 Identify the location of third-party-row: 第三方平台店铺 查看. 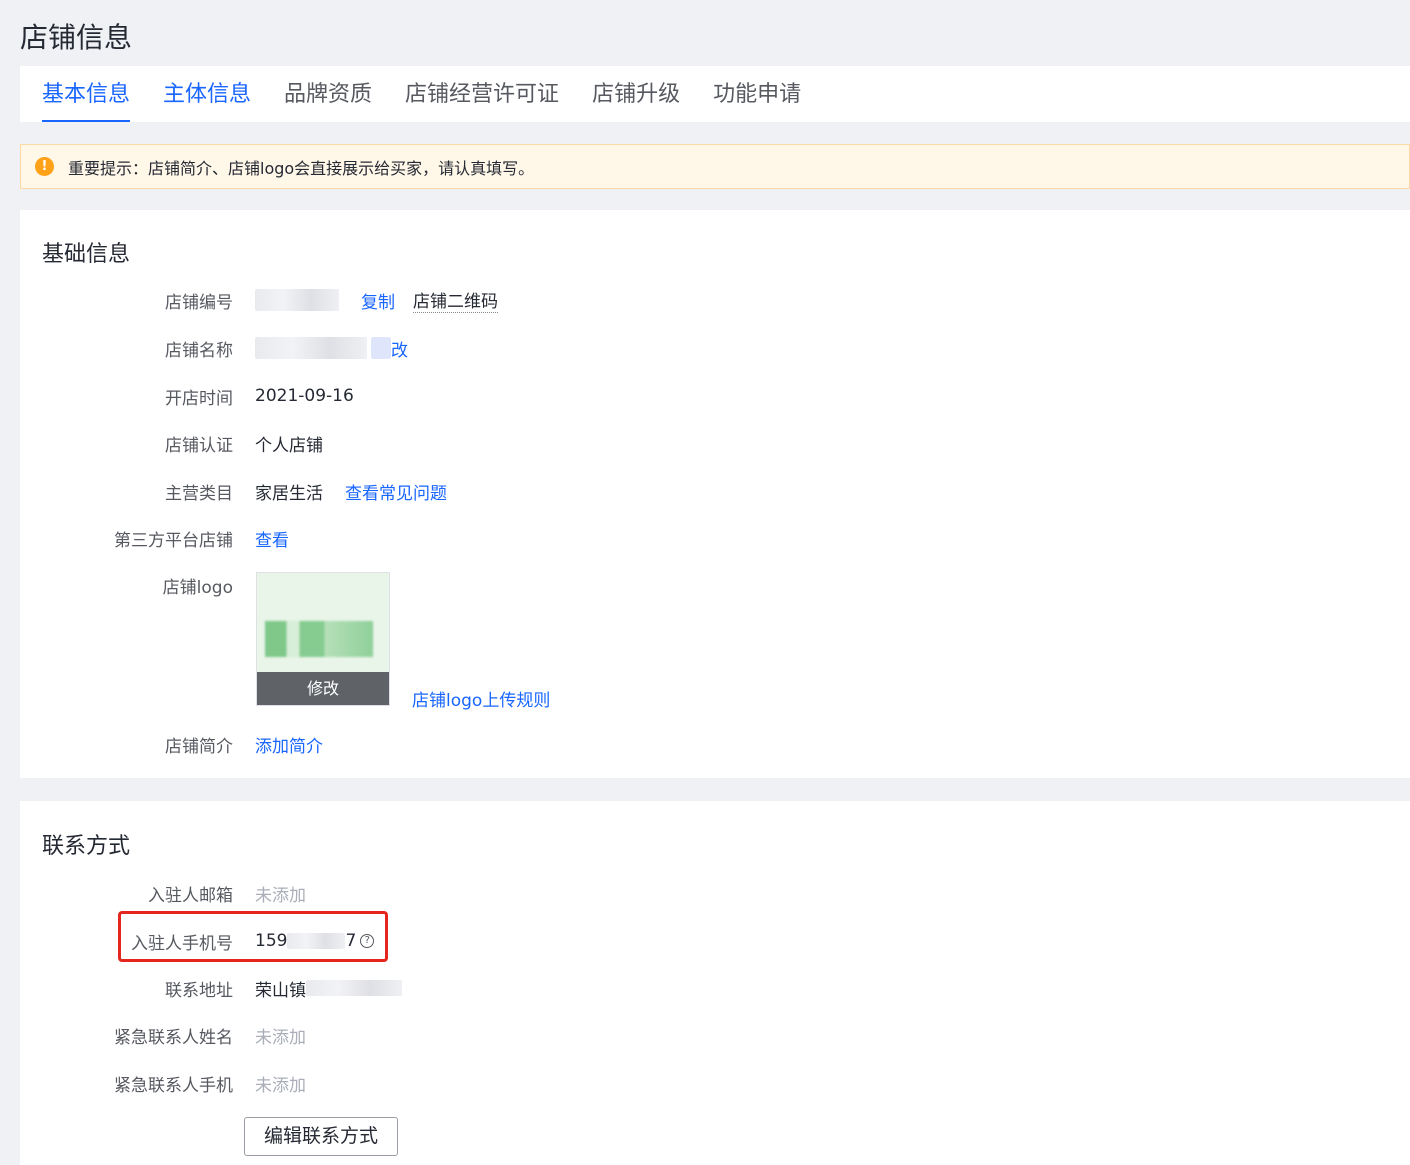
(154, 538).